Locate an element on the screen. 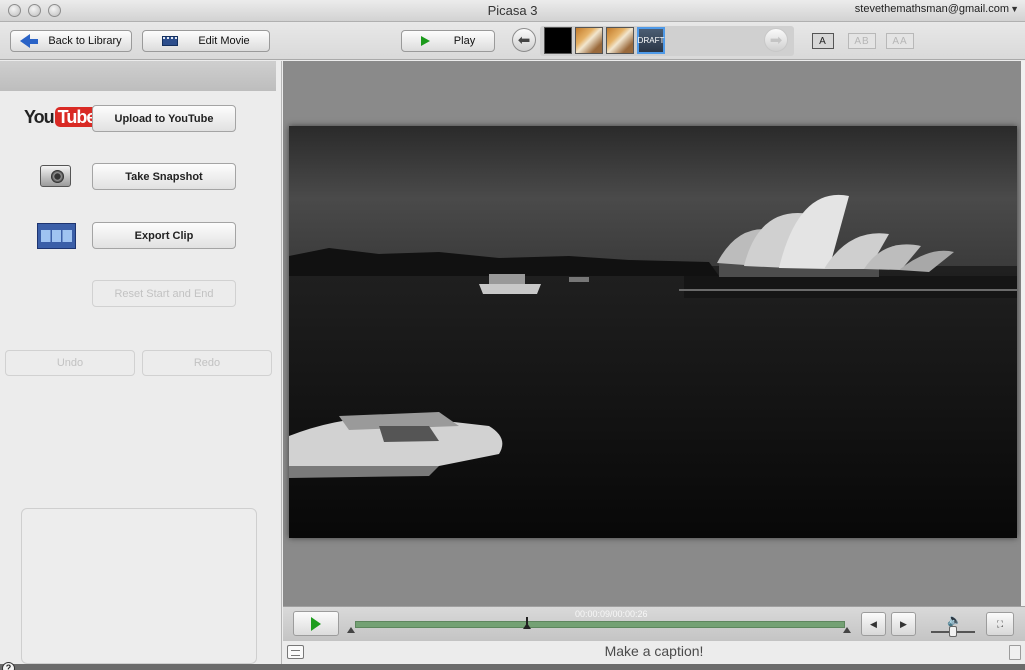 Image resolution: width=1025 pixels, height=670 pixels. upload-to-youtube-label: Upload to YouTube is located at coordinates (164, 118).